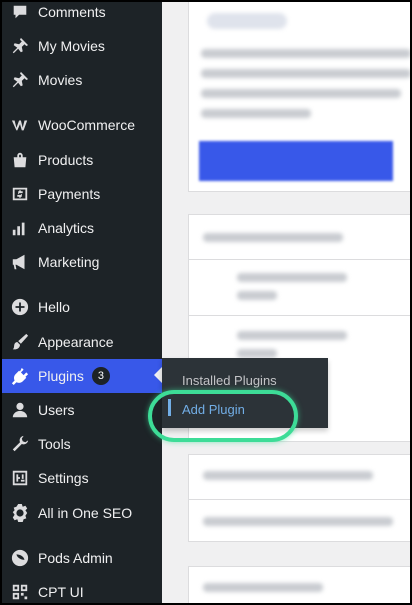  I want to click on sidebar-item-label: Products, so click(66, 160).